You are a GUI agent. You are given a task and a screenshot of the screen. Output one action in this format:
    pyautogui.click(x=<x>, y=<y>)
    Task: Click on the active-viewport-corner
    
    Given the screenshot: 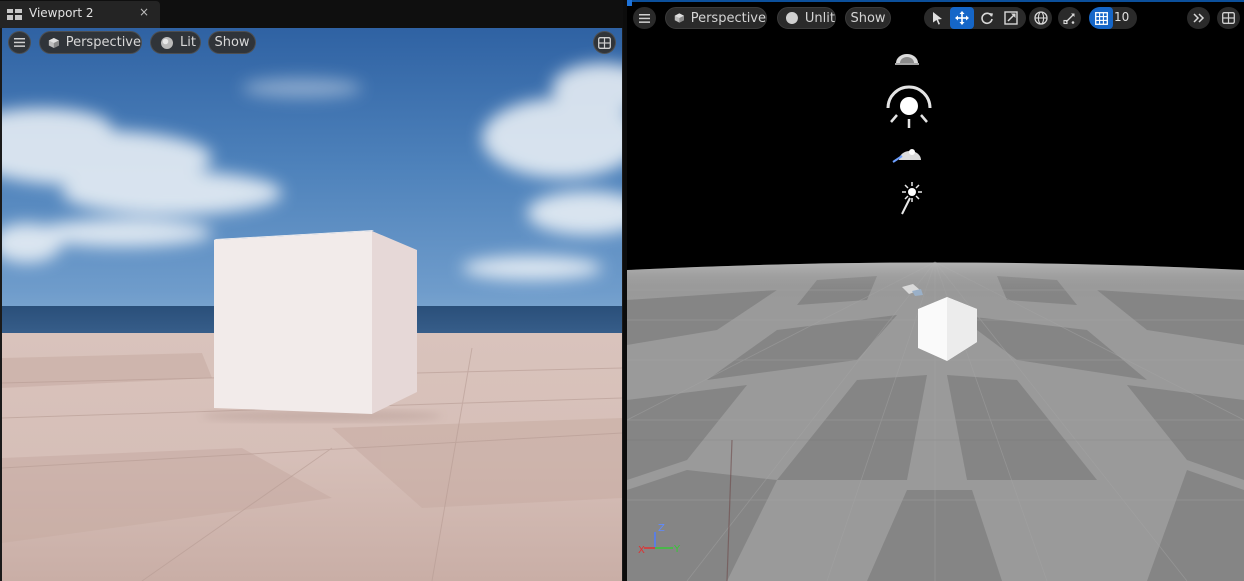 What is the action you would take?
    pyautogui.click(x=629, y=3)
    